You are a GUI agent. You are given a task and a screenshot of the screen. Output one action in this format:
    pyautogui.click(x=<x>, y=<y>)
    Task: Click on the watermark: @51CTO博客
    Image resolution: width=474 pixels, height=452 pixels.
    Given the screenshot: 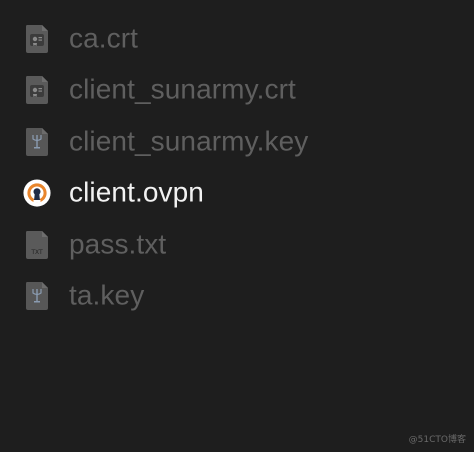 What is the action you would take?
    pyautogui.click(x=437, y=440)
    